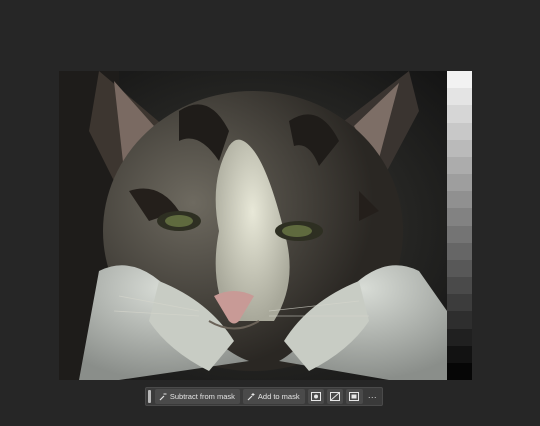 This screenshot has width=540, height=426. I want to click on subtract-from-mask-button: Subtract from mask, so click(197, 396).